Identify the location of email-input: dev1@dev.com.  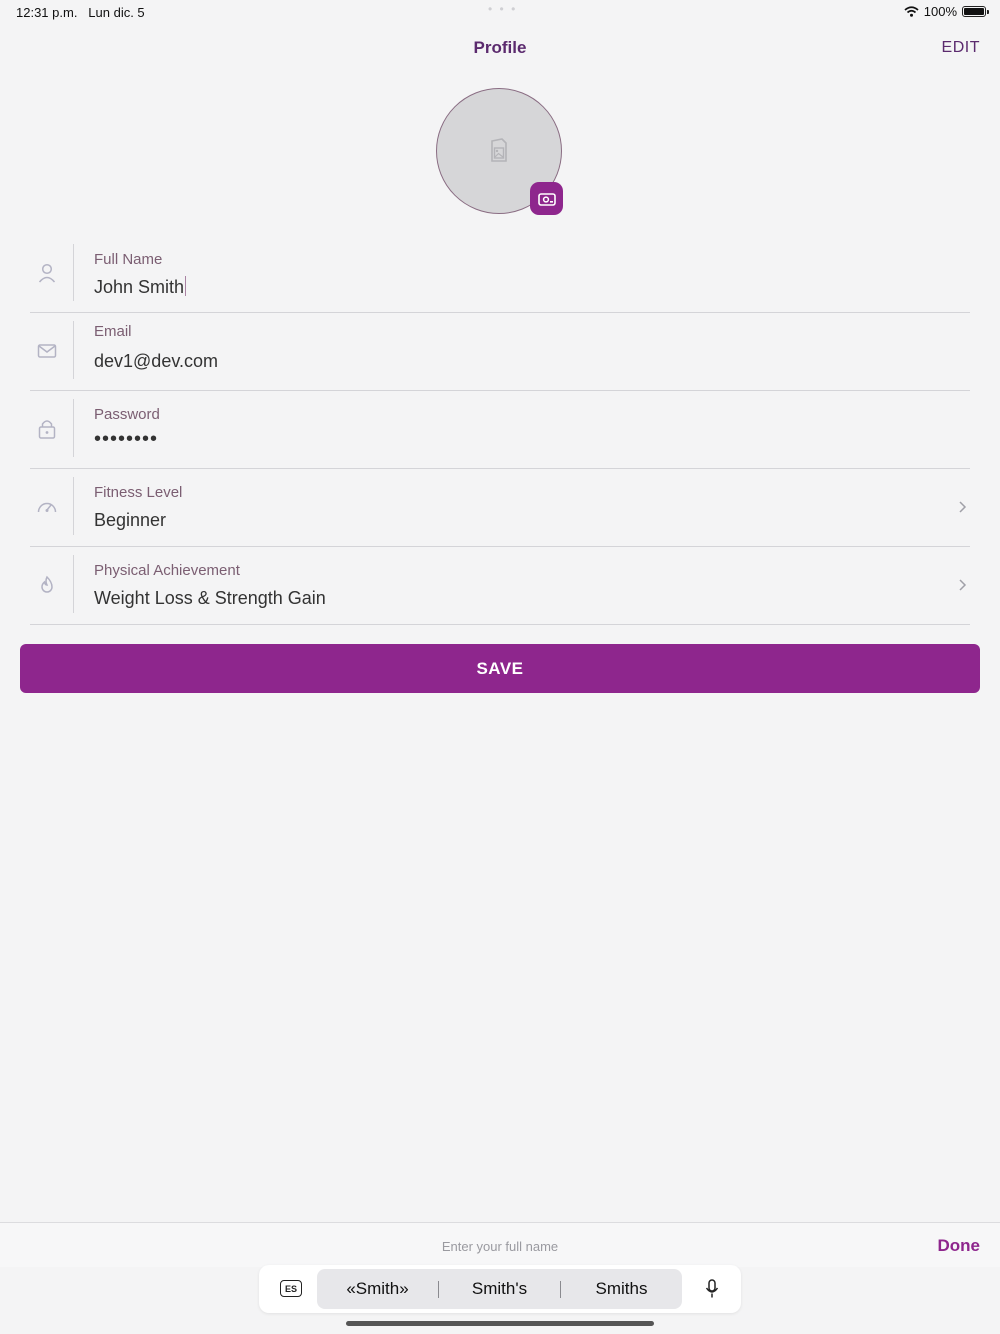
(156, 361).